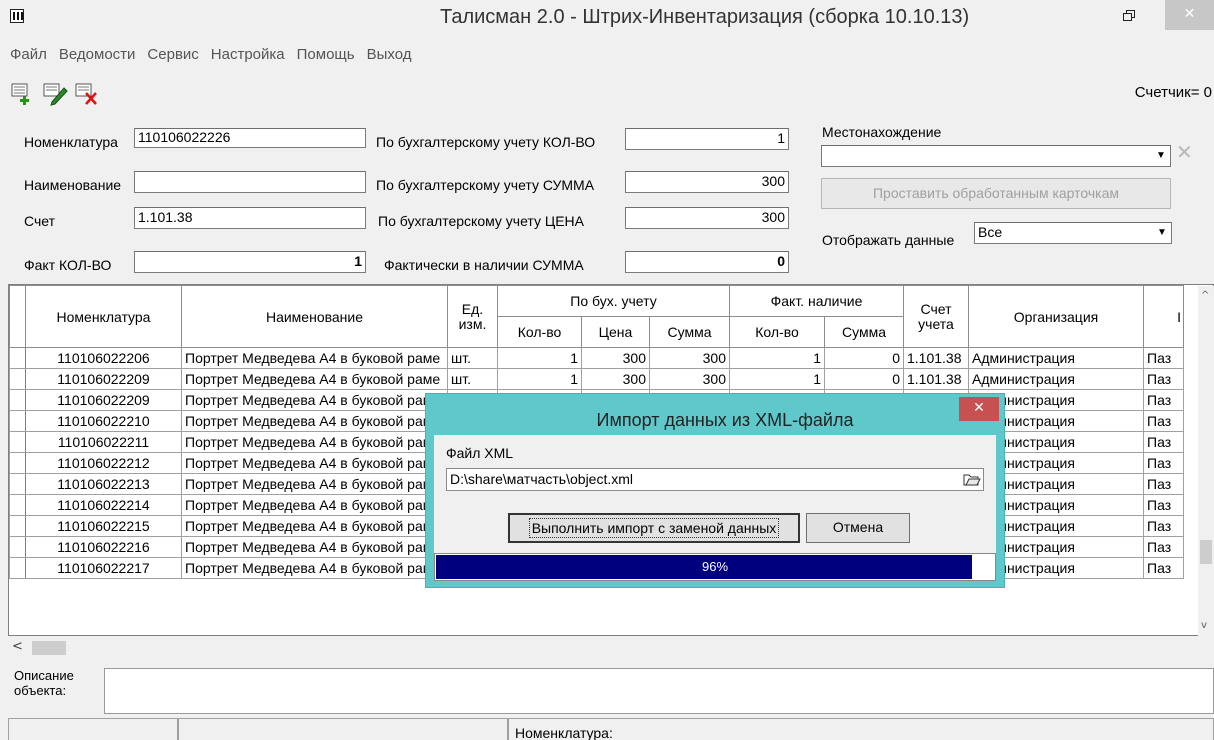  Describe the element at coordinates (103, 358) in the screenshot. I see `cell-nomenclature: 110106022206` at that location.